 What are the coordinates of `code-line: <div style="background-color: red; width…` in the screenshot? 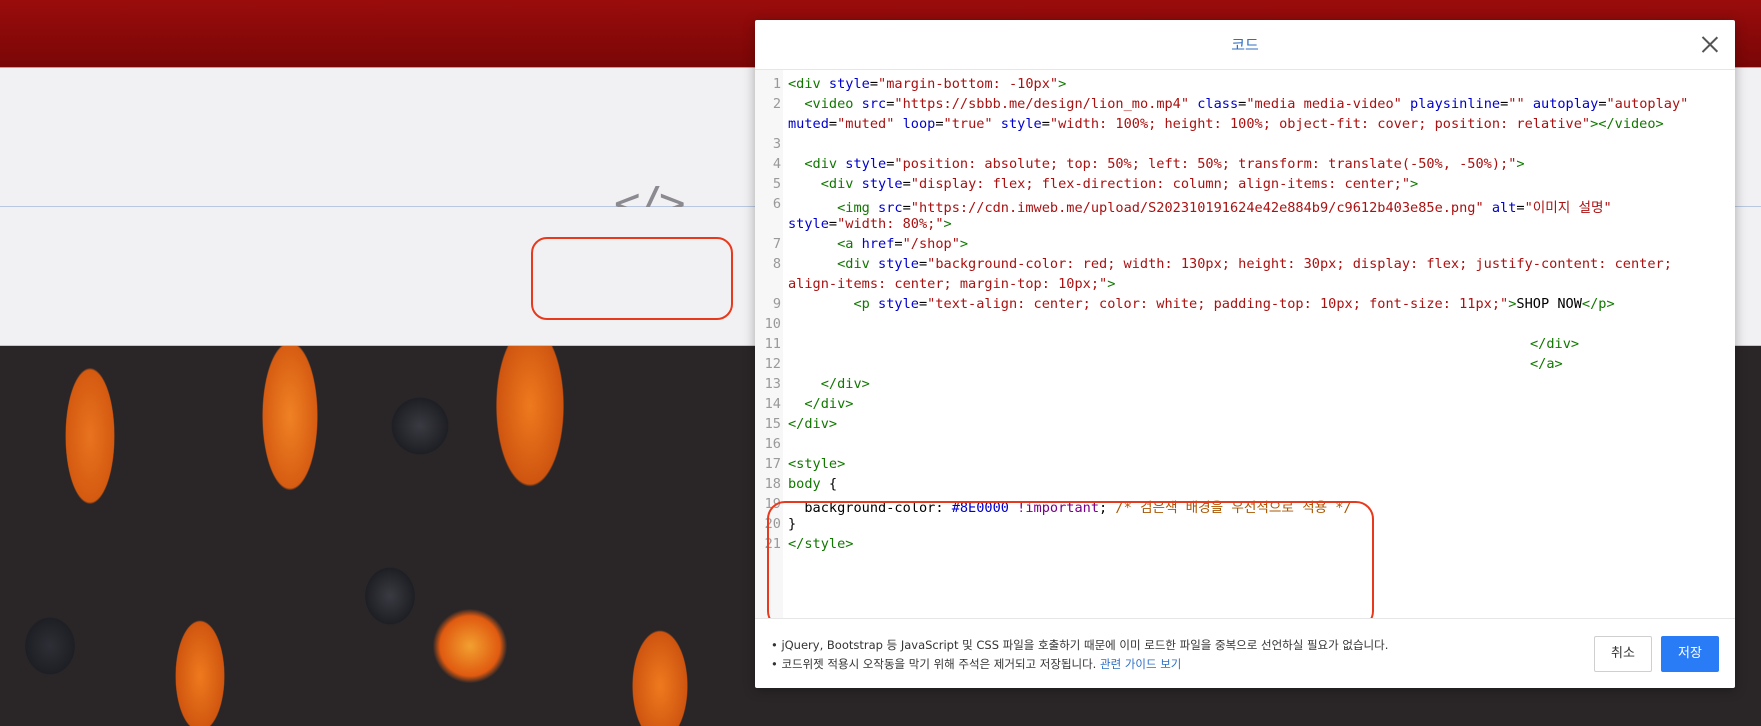 It's located at (1230, 264).